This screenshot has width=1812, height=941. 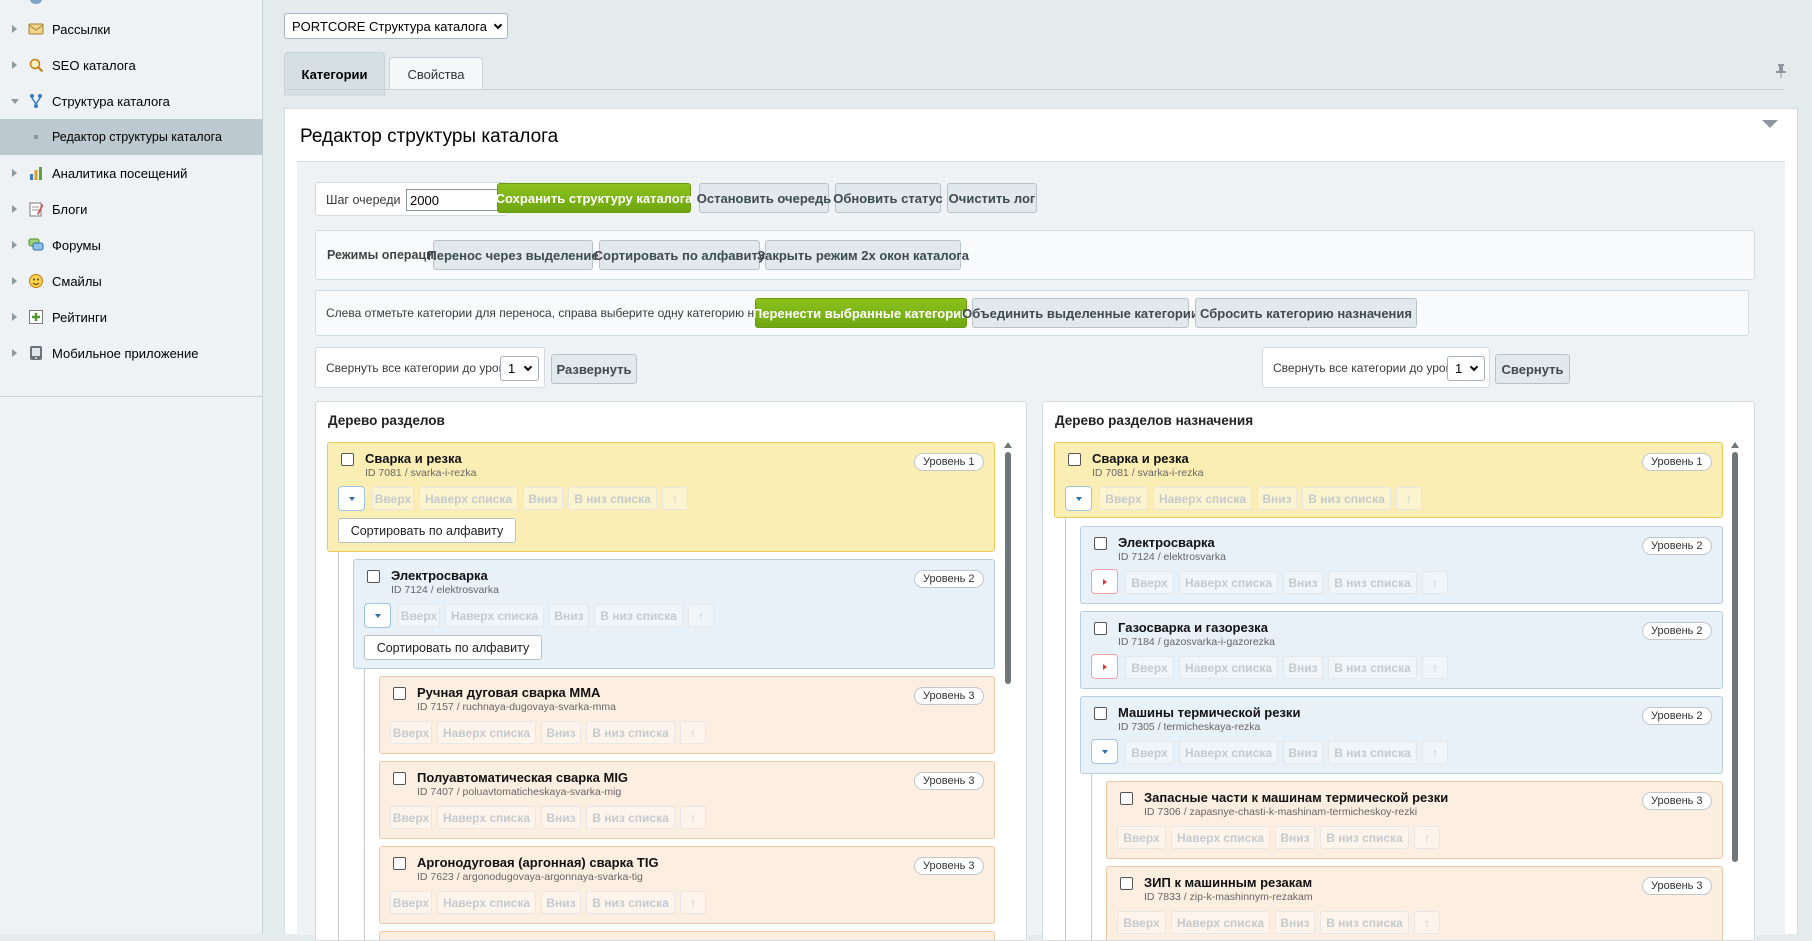 I want to click on collapse-level-right-select: 1, so click(x=1466, y=368).